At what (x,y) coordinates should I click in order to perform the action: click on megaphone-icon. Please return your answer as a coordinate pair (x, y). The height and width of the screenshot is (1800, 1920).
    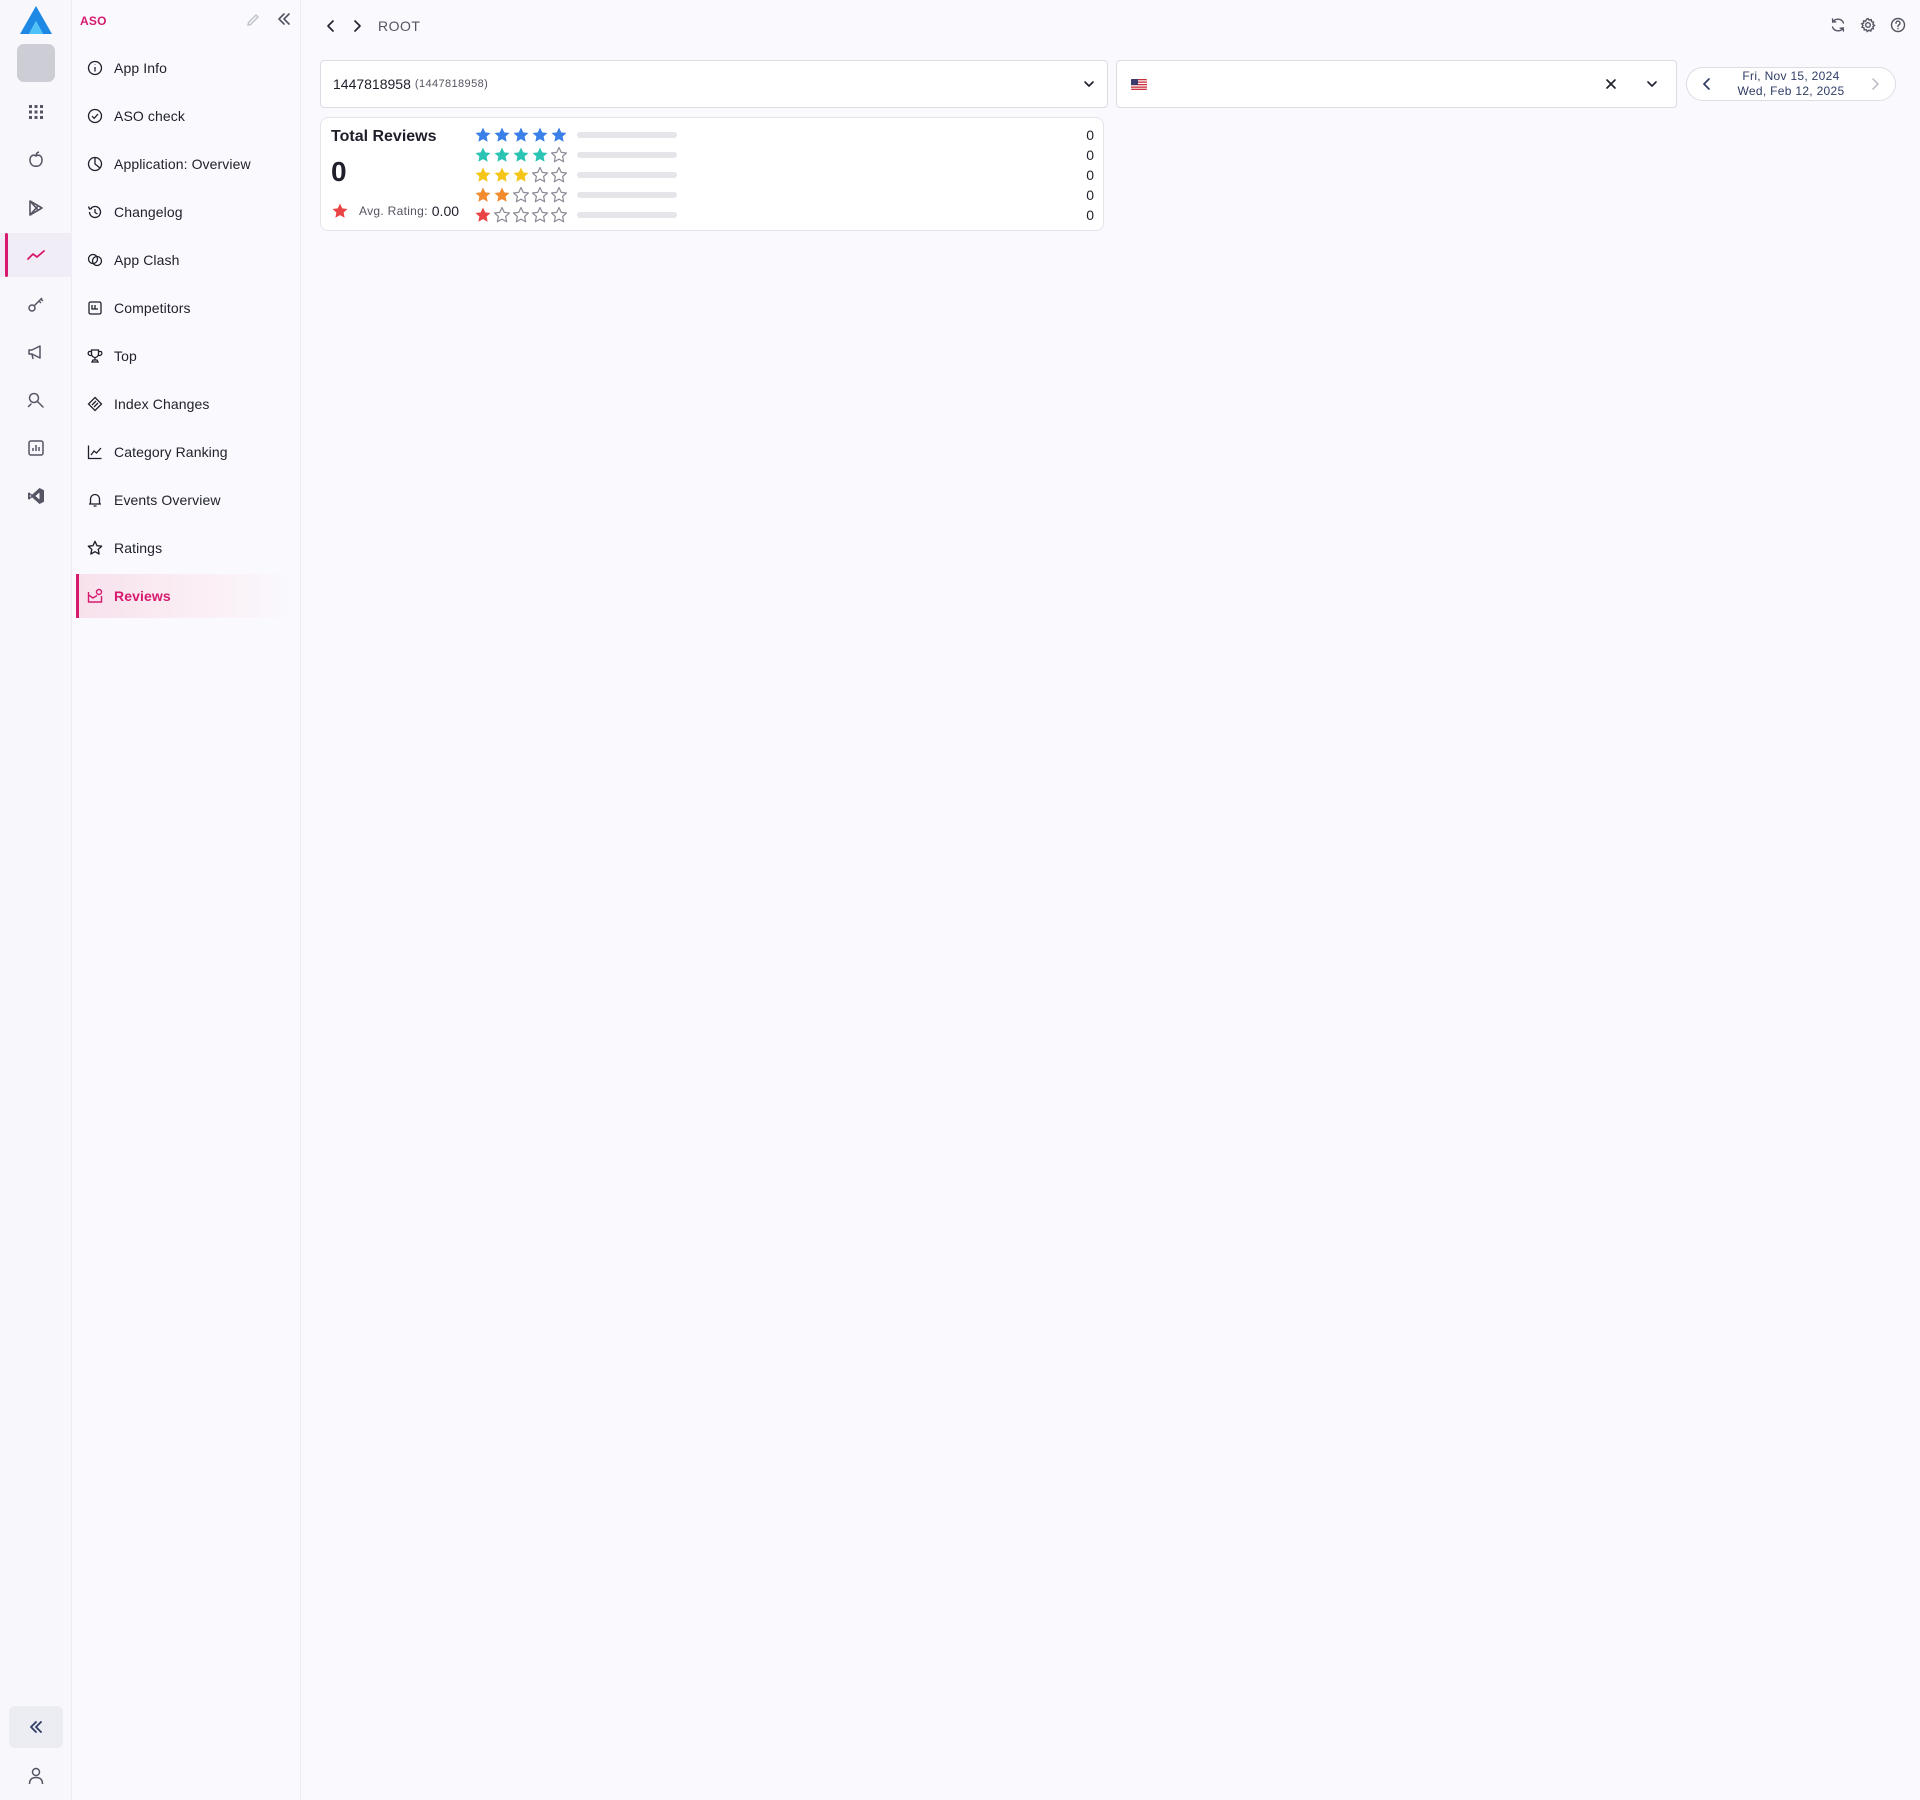
    Looking at the image, I should click on (36, 352).